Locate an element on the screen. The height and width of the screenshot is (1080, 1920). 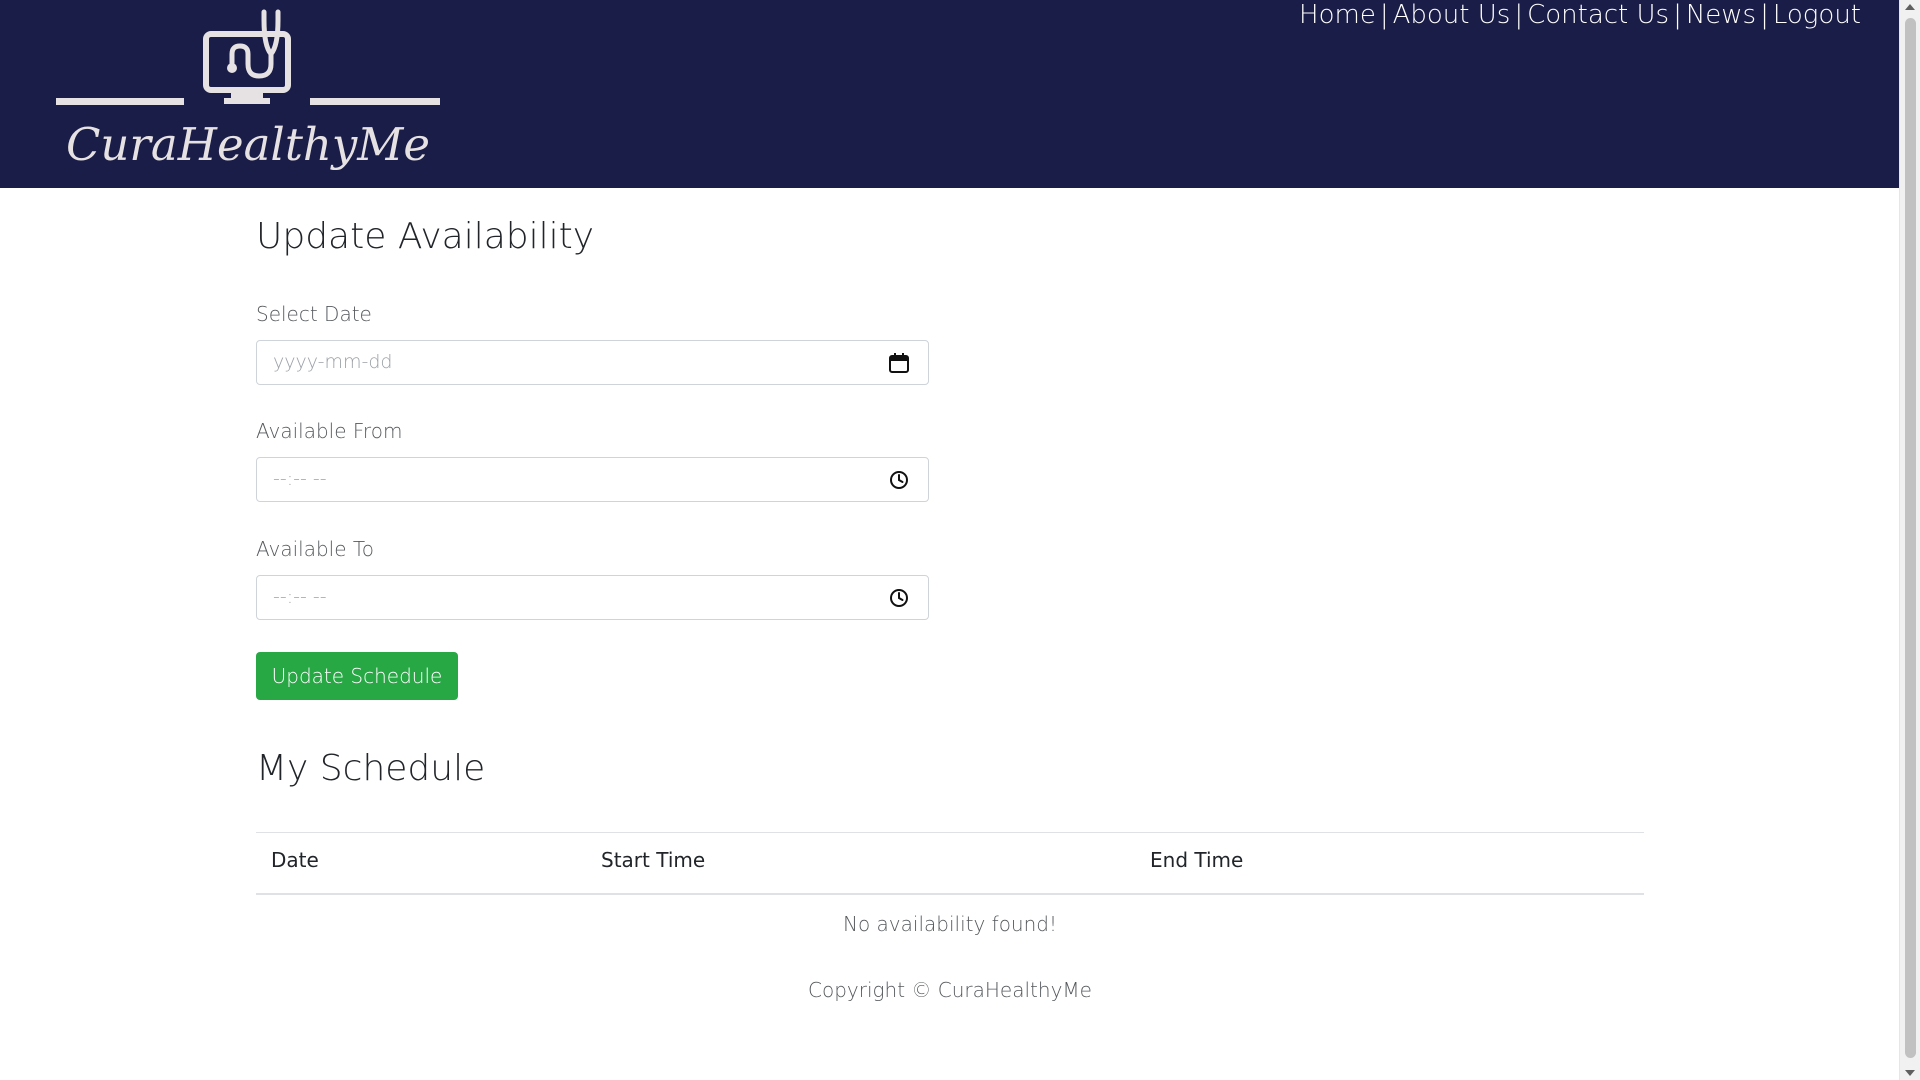
page-scrollbar is located at coordinates (1909, 540).